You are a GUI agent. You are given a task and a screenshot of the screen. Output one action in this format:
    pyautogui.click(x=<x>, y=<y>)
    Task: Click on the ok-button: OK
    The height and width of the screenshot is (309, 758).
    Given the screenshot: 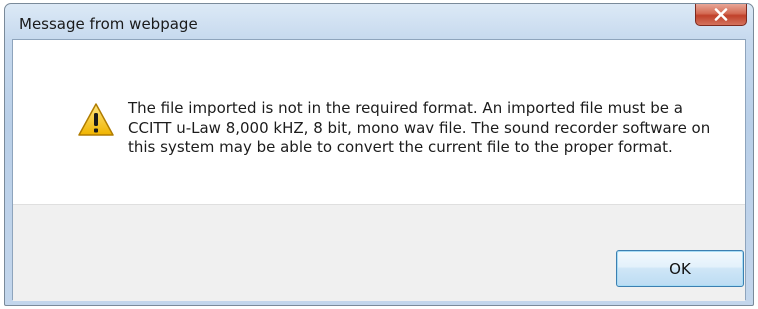 What is the action you would take?
    pyautogui.click(x=680, y=268)
    